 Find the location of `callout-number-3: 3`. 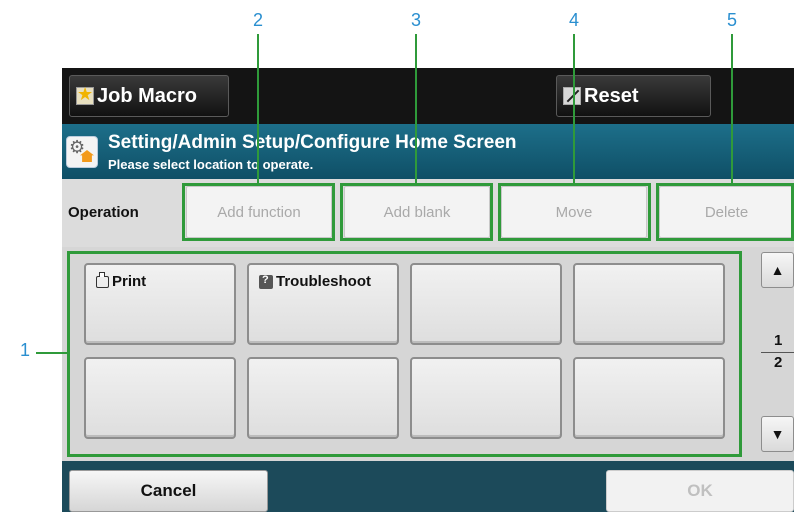

callout-number-3: 3 is located at coordinates (416, 20).